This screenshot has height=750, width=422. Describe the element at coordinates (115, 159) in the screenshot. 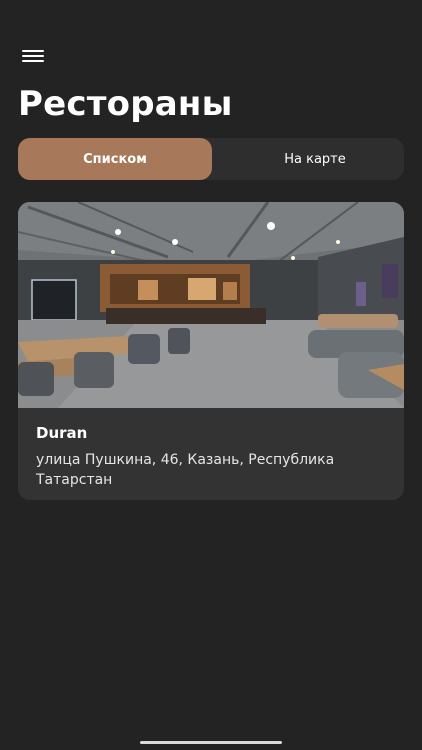

I see `tab-list-view: Списком` at that location.